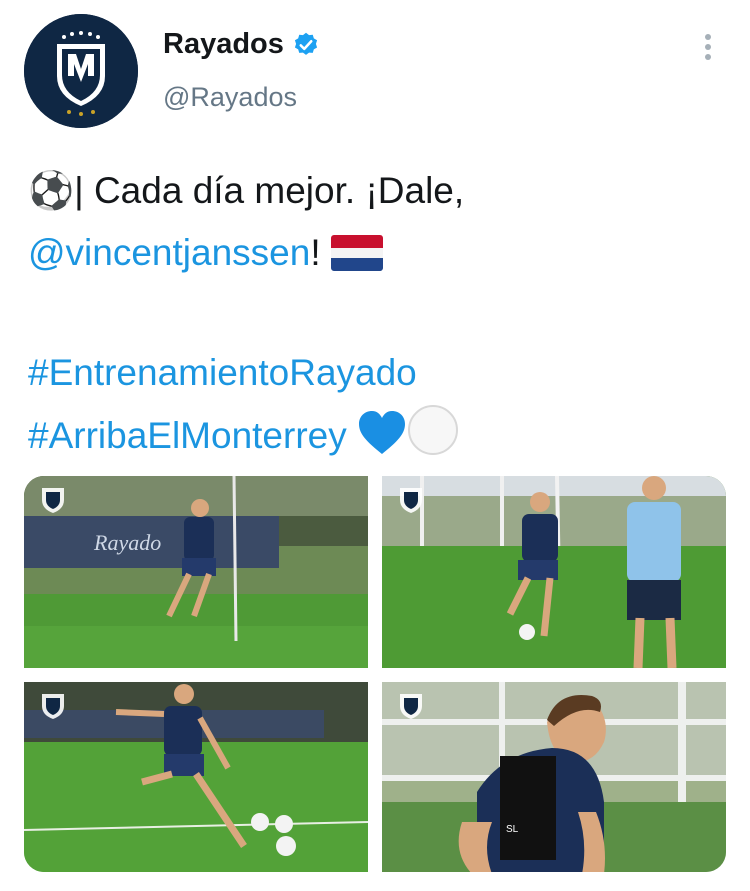 This screenshot has width=750, height=891. I want to click on svg-text: SL, so click(512, 829).